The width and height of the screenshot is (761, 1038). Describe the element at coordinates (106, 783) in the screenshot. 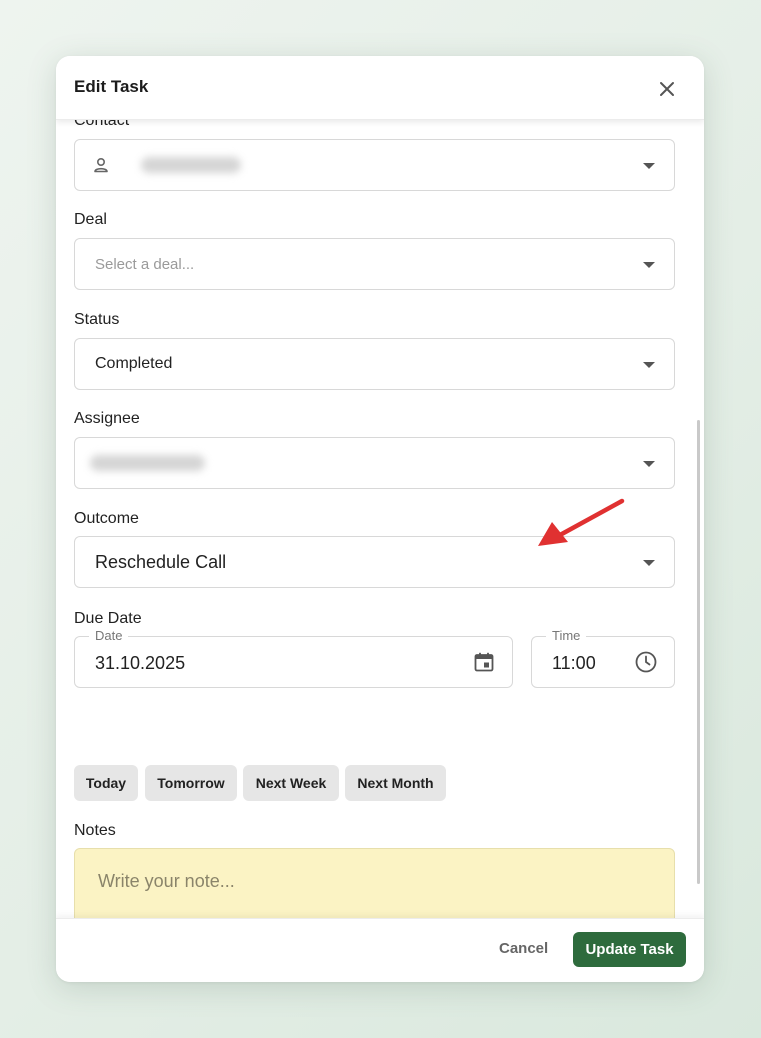

I see `quick-date-today: Today` at that location.